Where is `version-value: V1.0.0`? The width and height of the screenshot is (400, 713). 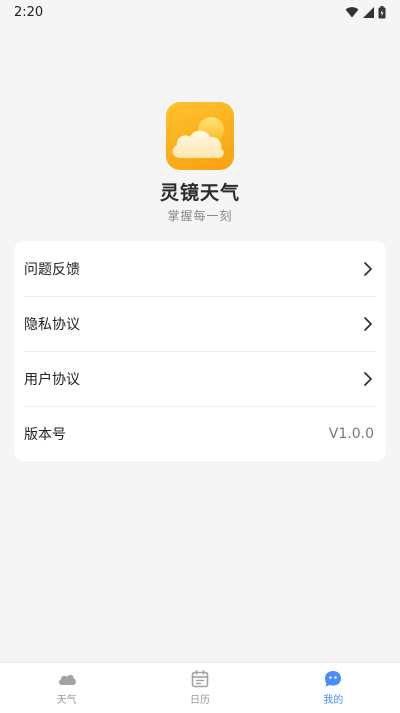
version-value: V1.0.0 is located at coordinates (351, 433).